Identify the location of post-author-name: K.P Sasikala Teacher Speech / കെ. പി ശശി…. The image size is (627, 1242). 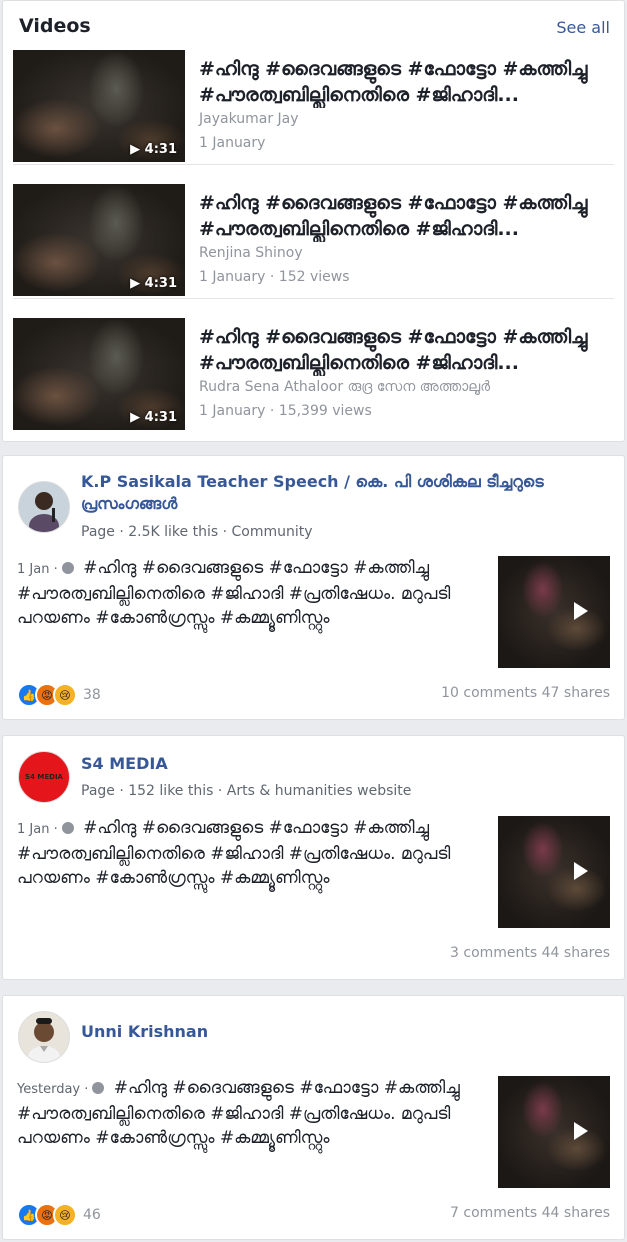
(341, 493).